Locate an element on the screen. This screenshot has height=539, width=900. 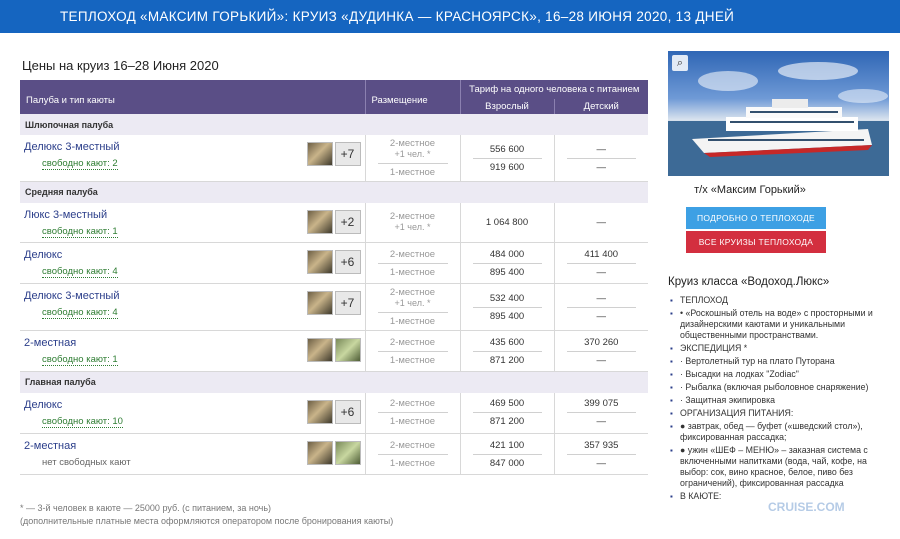
feature-item: ТЕПЛОХОД is located at coordinates (779, 300).